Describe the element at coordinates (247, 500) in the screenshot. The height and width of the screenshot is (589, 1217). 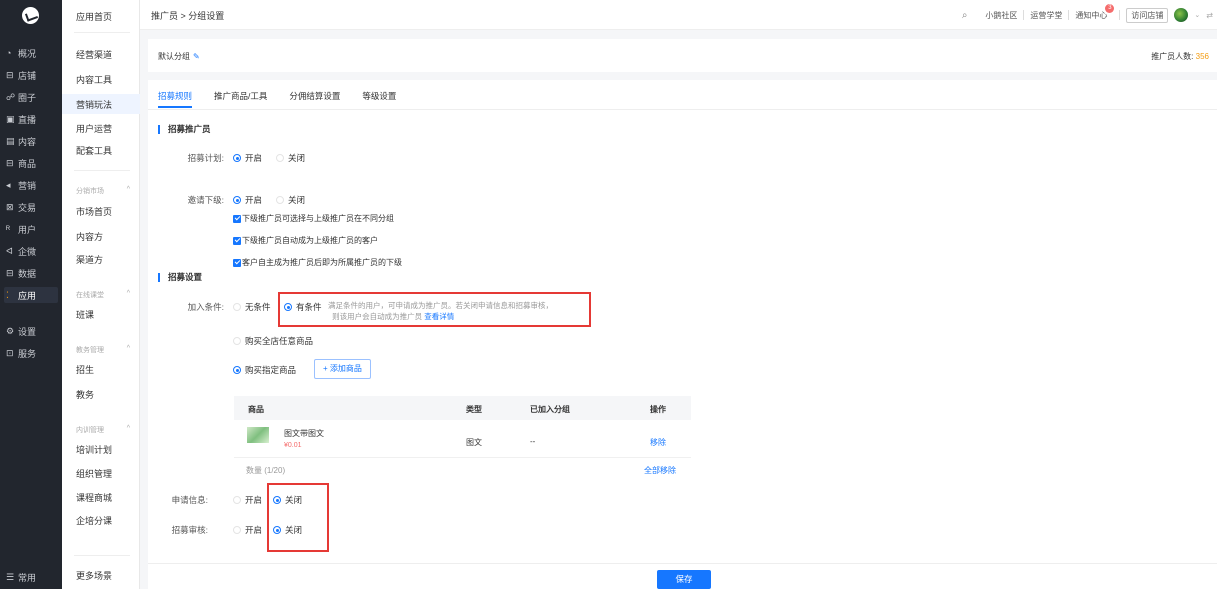
I see `apply-on-radio: 开启` at that location.